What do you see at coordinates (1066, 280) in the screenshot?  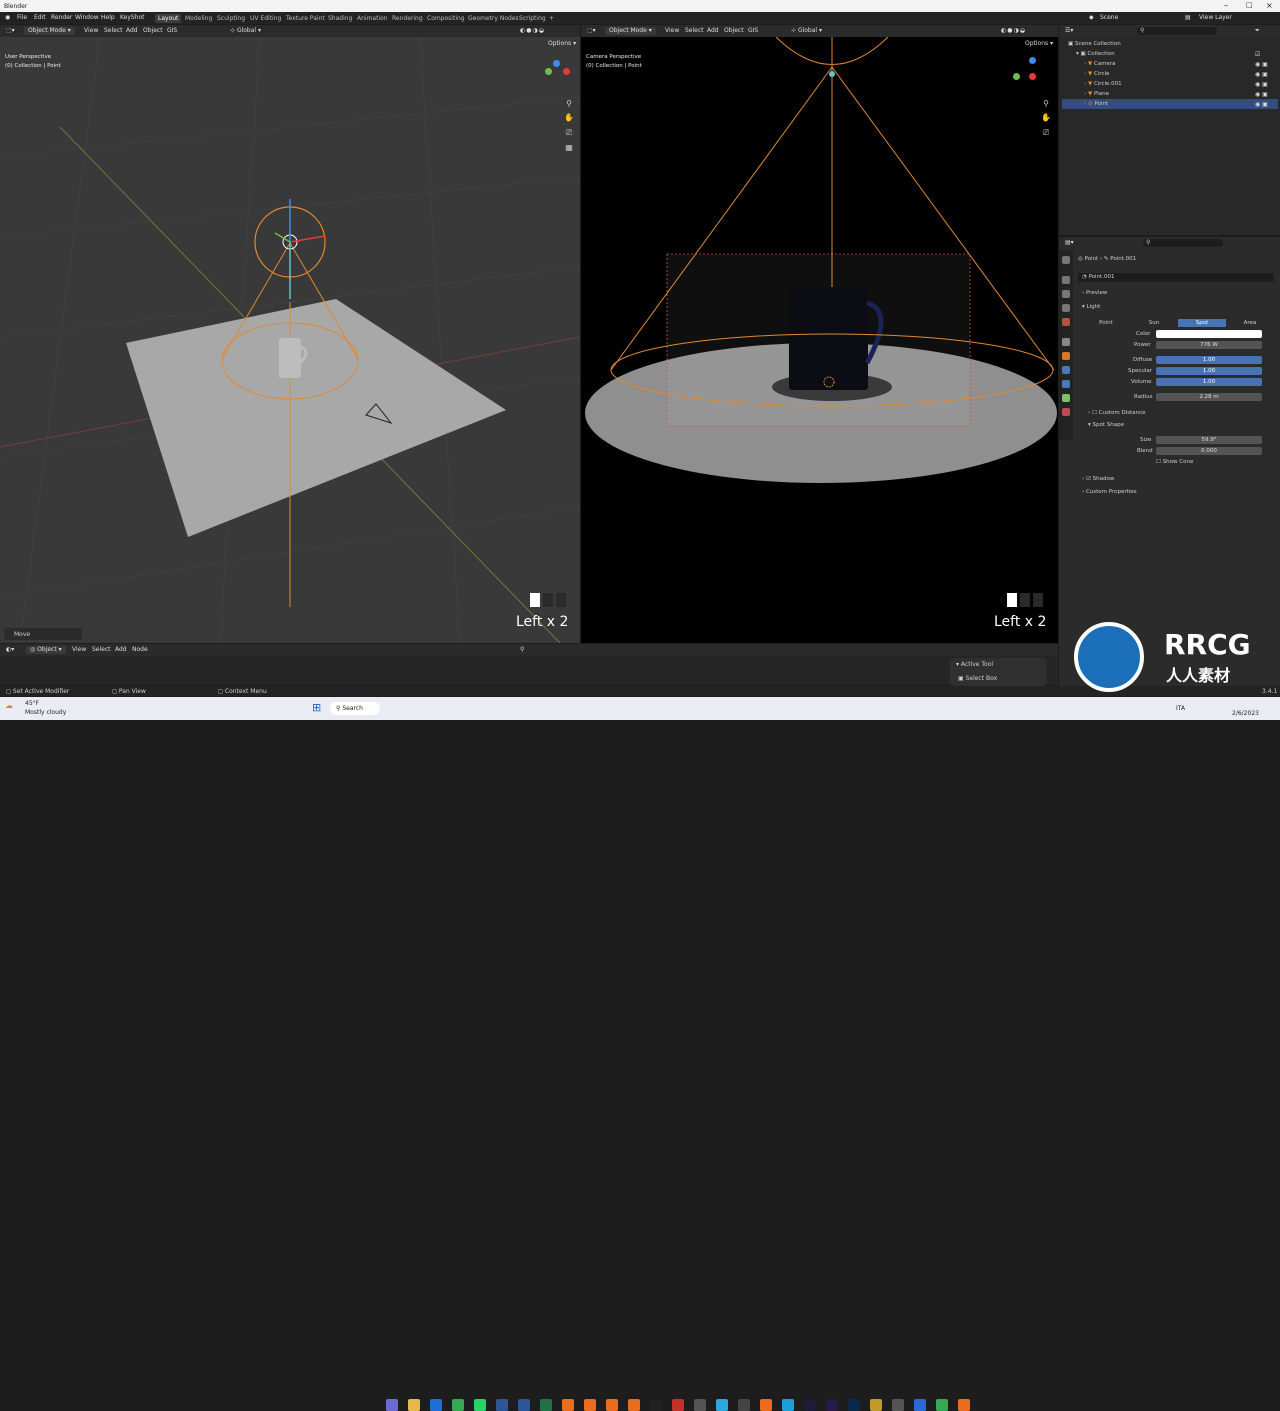 I see `render-tab-icon` at bounding box center [1066, 280].